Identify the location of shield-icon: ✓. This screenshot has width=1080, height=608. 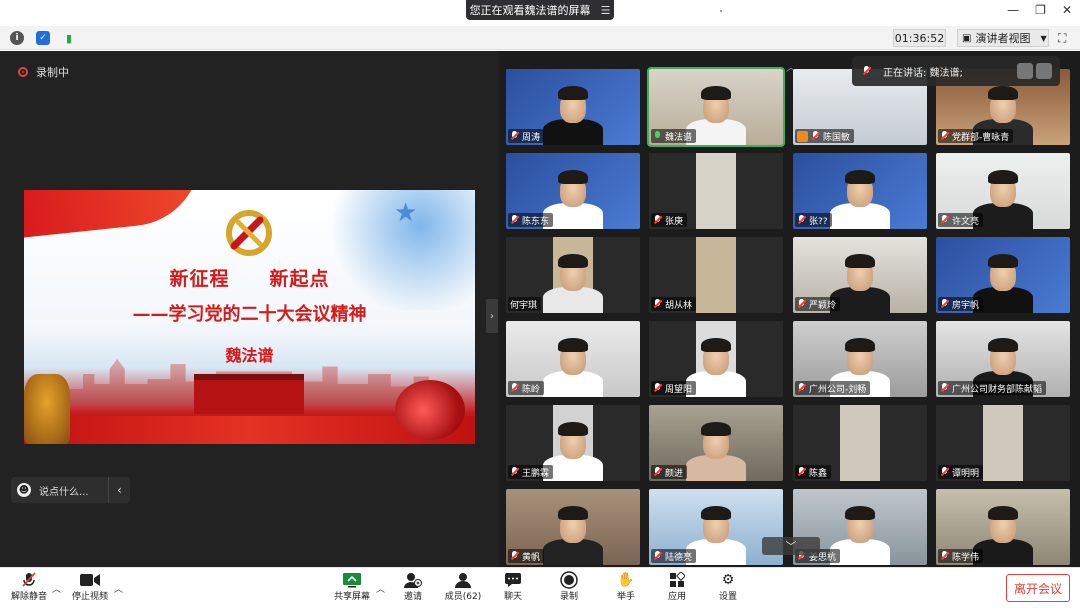
(43, 38).